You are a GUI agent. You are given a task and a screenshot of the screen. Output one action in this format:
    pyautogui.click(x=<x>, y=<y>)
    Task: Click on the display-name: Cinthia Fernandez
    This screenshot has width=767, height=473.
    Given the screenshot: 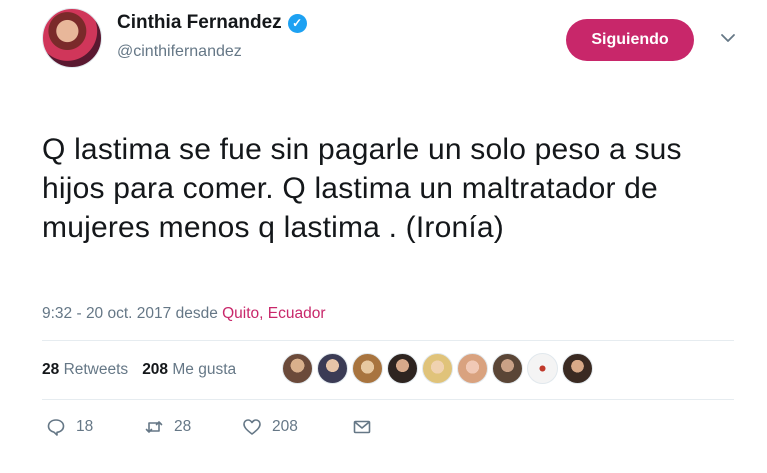 What is the action you would take?
    pyautogui.click(x=199, y=23)
    